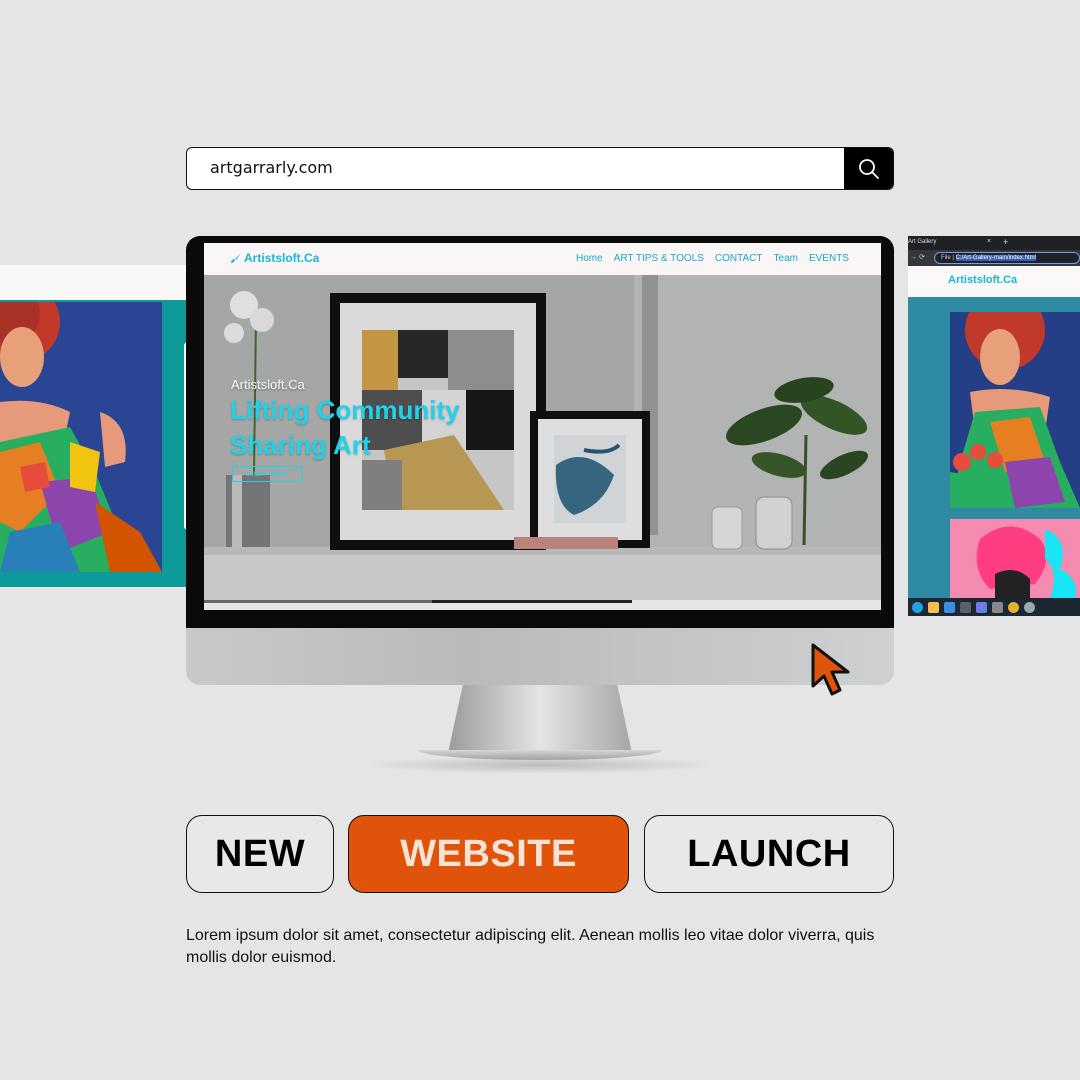 The width and height of the screenshot is (1080, 1080). I want to click on browser-tab-bar: Art Gallery × +, so click(994, 243).